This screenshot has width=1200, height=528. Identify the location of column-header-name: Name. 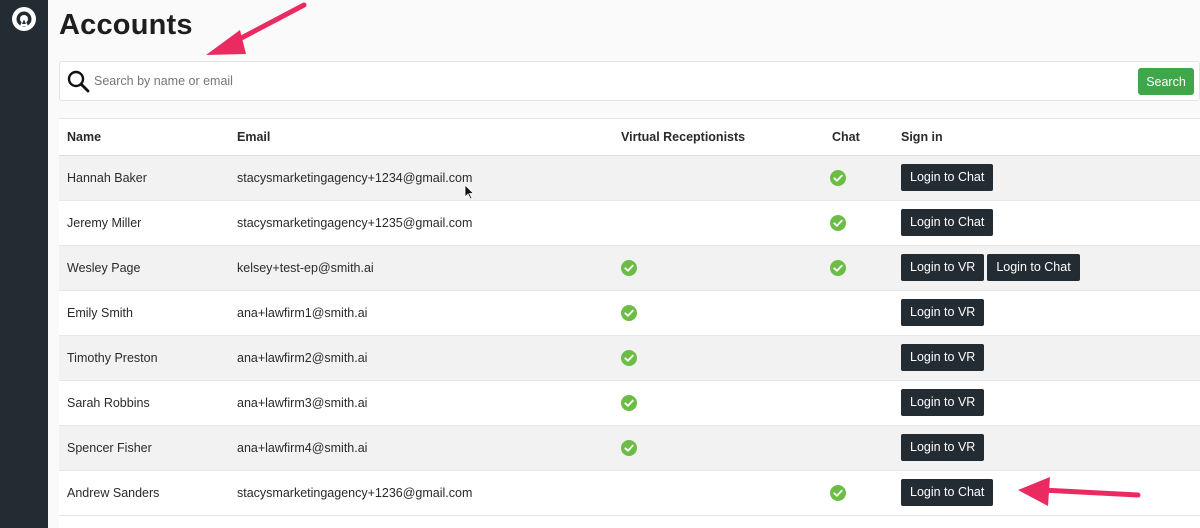
(144, 137).